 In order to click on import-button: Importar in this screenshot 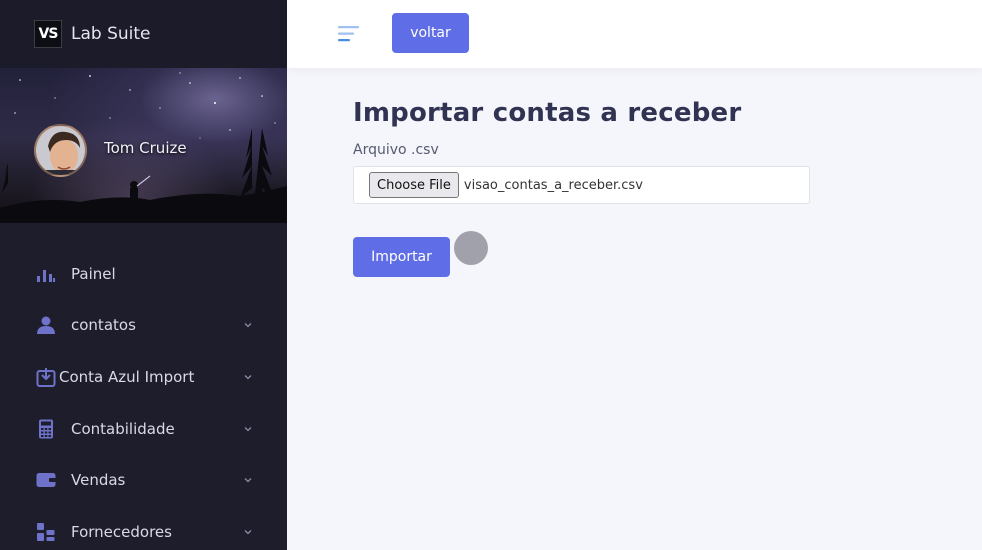, I will do `click(401, 257)`.